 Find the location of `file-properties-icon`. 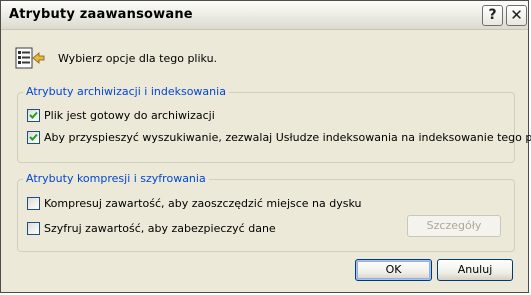

file-properties-icon is located at coordinates (30, 58).